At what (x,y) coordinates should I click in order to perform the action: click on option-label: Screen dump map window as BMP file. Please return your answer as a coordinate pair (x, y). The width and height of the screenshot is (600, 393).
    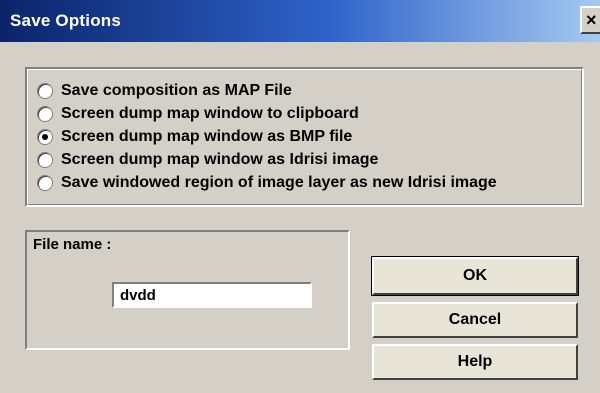
    Looking at the image, I should click on (207, 136).